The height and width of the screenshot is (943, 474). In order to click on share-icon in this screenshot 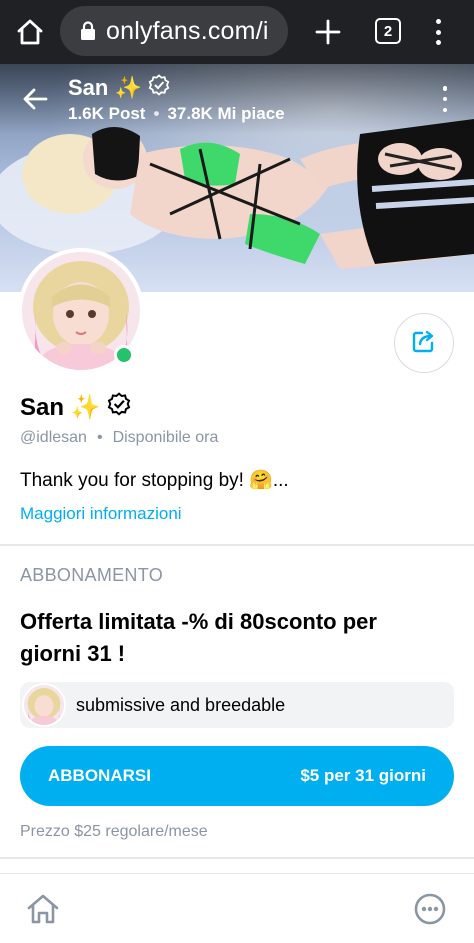, I will do `click(424, 343)`.